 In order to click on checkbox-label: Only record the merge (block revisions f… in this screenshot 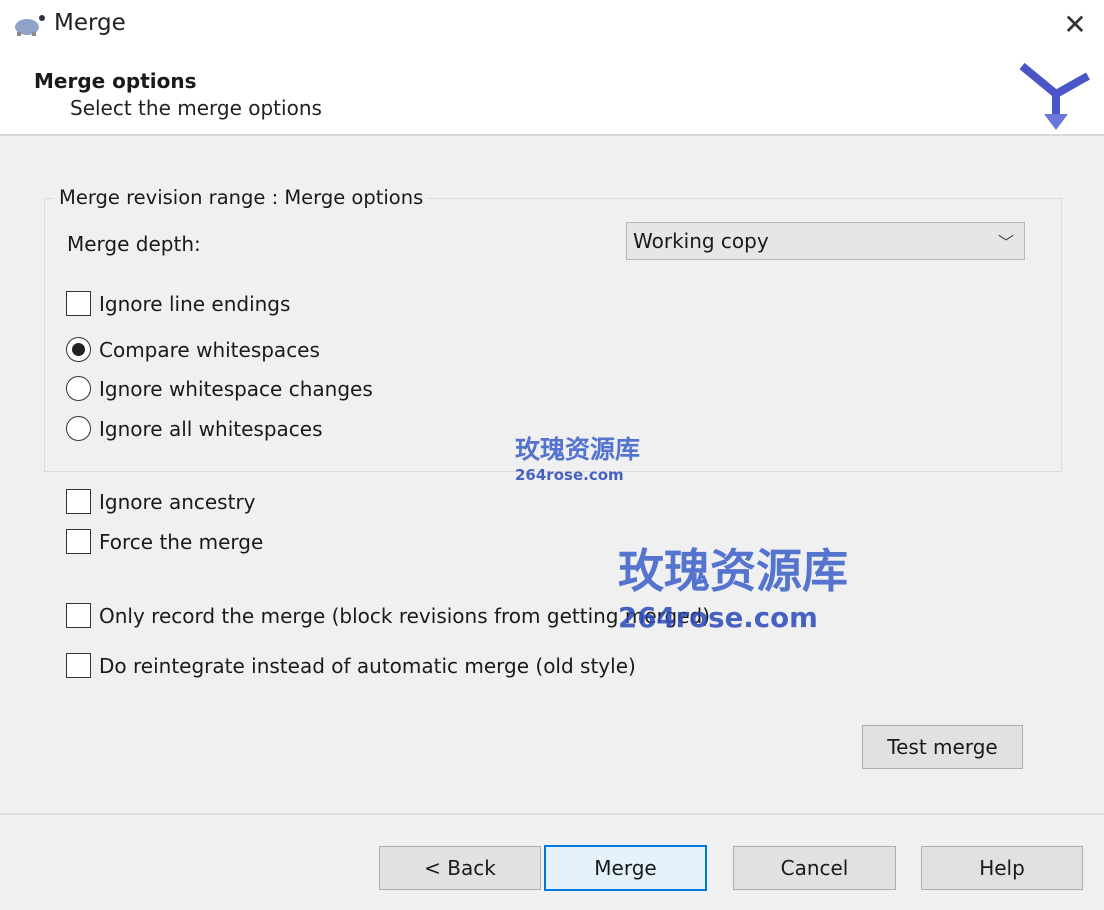, I will do `click(405, 615)`.